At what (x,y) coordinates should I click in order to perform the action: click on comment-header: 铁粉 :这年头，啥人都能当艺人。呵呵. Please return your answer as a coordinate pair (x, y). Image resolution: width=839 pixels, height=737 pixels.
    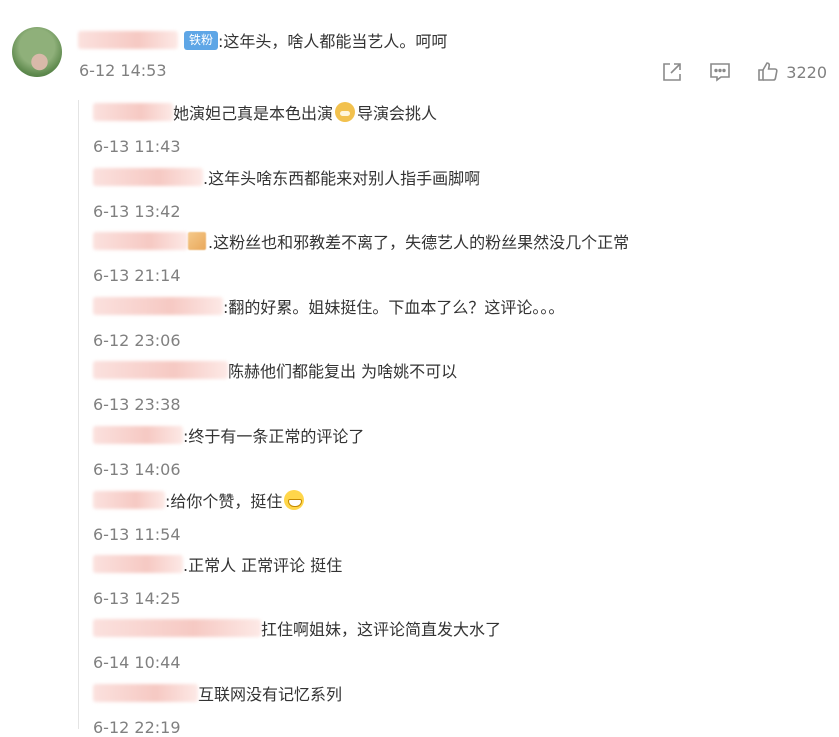
    Looking at the image, I should click on (262, 40).